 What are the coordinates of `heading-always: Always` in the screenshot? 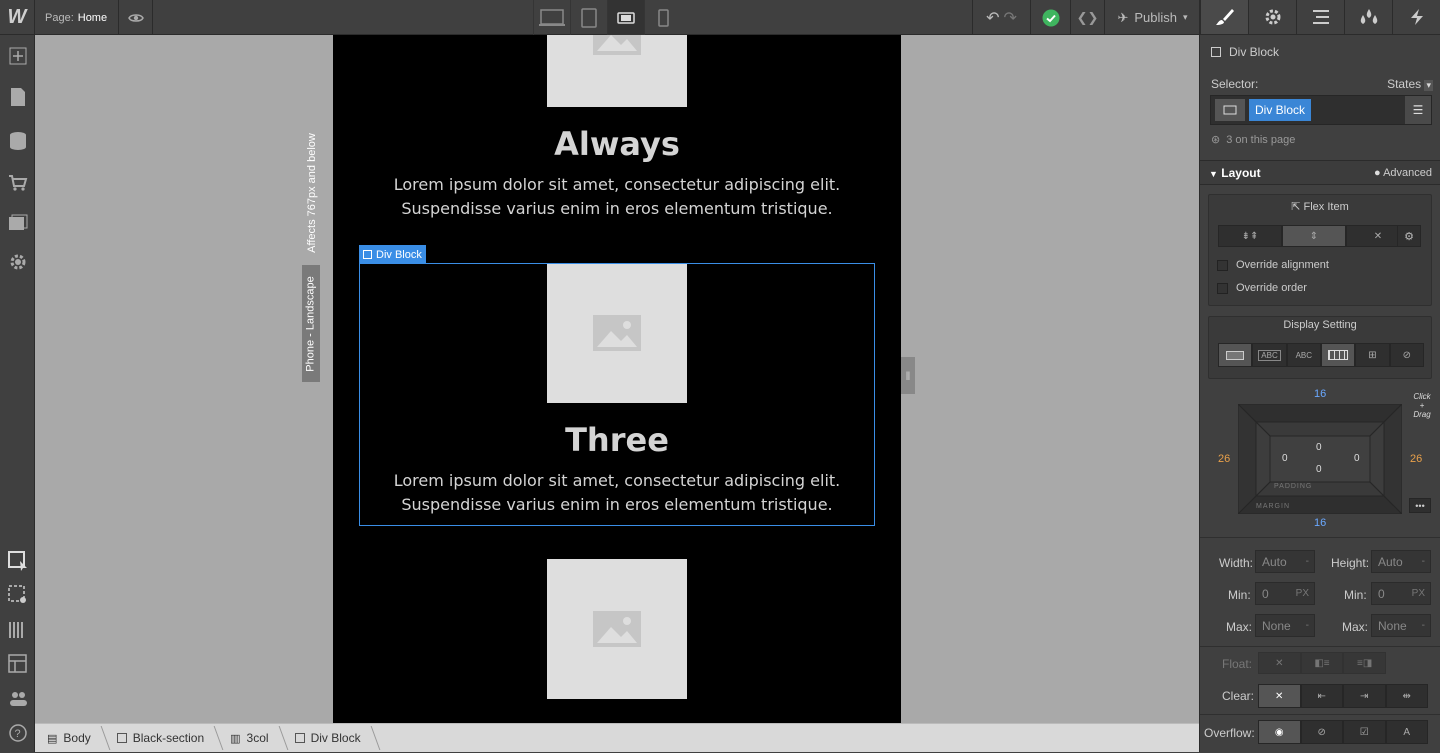 It's located at (617, 144).